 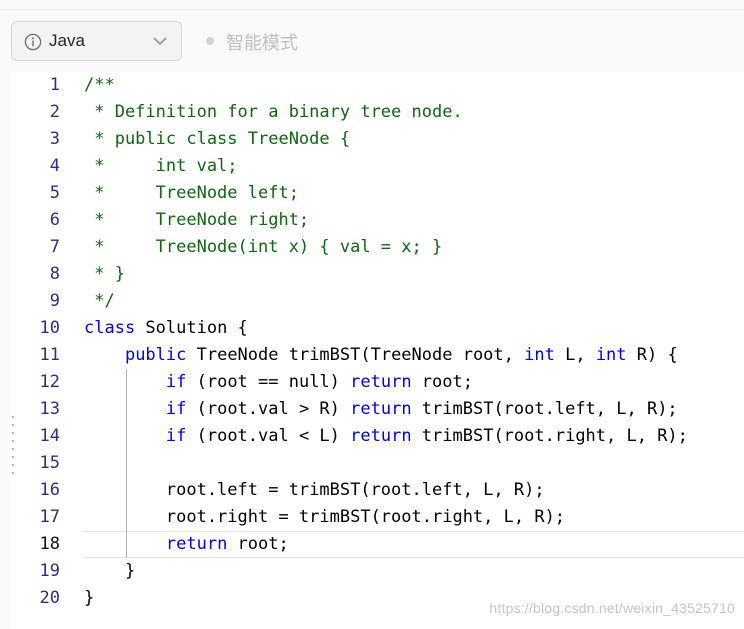 I want to click on code-text: * public class TreeNode {, so click(x=217, y=139).